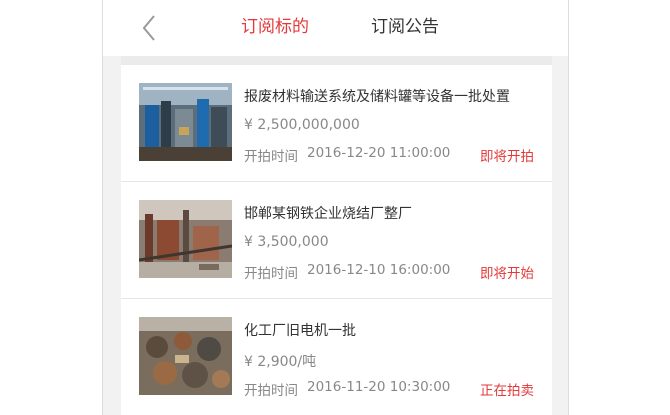 Image resolution: width=670 pixels, height=415 pixels. What do you see at coordinates (507, 157) in the screenshot?
I see `status-badge: 即将开拍` at bounding box center [507, 157].